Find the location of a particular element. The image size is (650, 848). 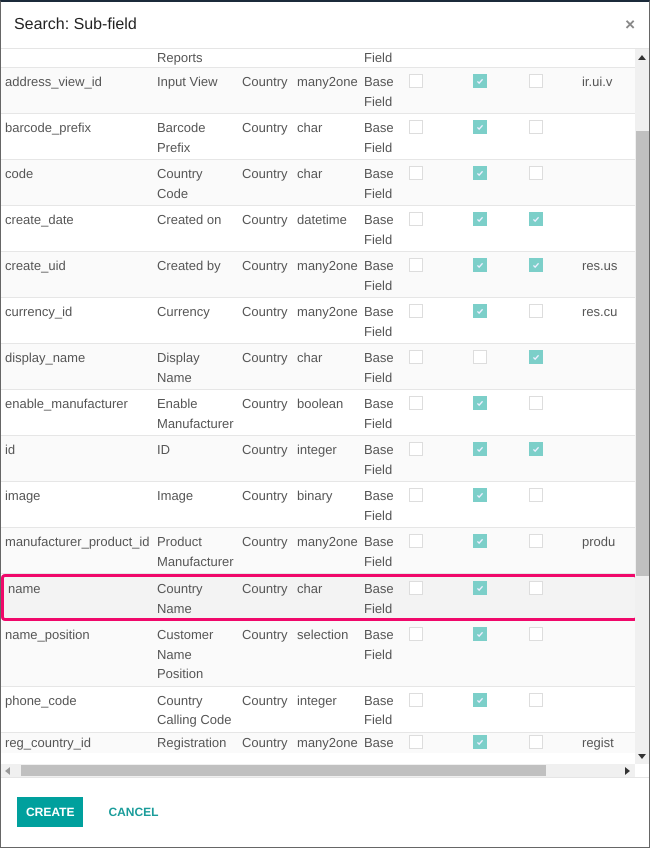

table-row: code Country Code Country char Base Field is located at coordinates (318, 183).